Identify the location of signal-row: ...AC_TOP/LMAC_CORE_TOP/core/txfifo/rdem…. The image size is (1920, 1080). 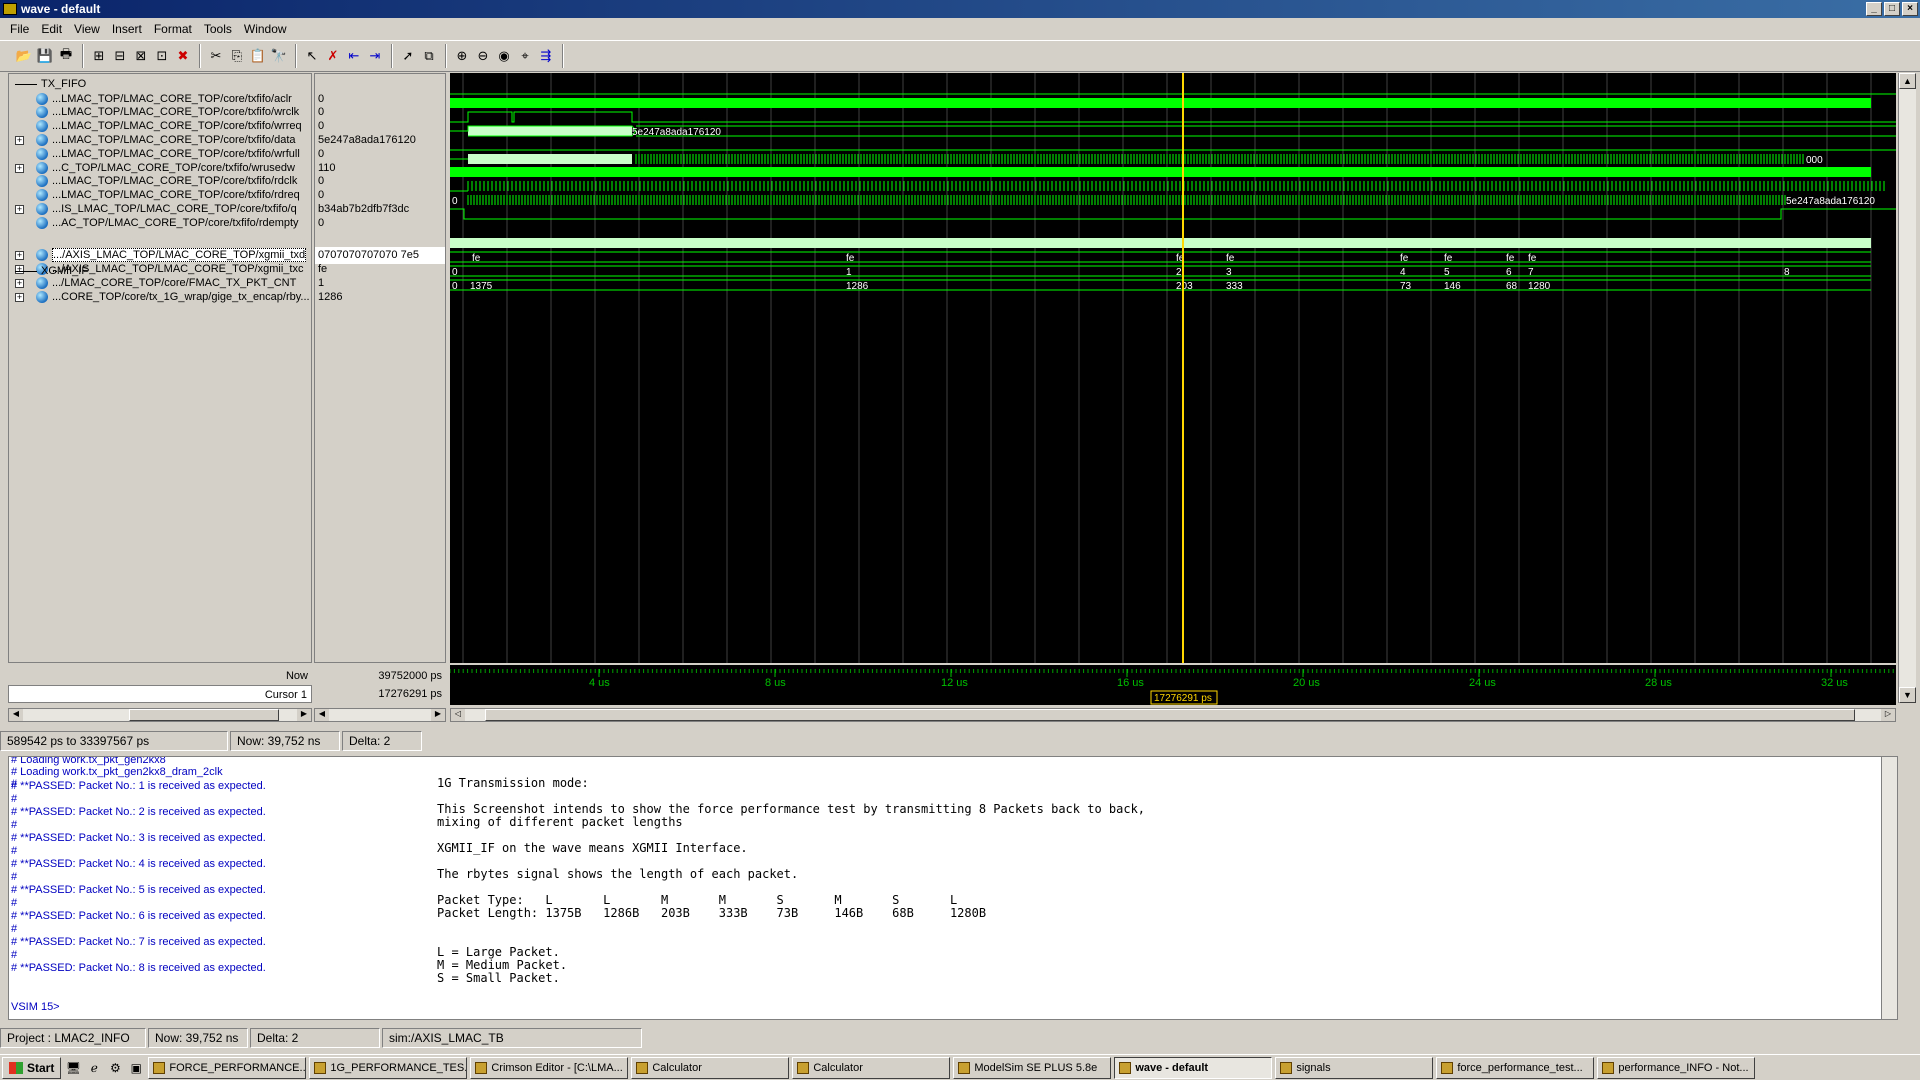
(160, 223).